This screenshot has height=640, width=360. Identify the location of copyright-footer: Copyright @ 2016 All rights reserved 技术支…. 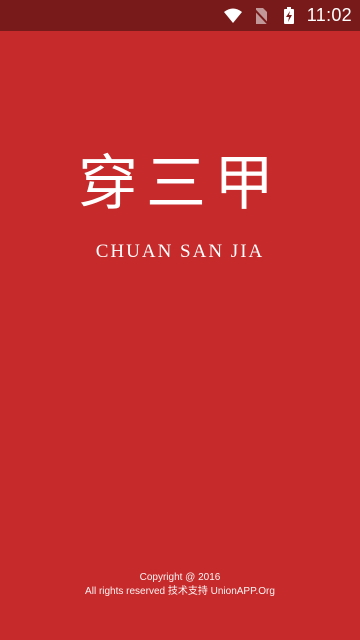
(180, 585).